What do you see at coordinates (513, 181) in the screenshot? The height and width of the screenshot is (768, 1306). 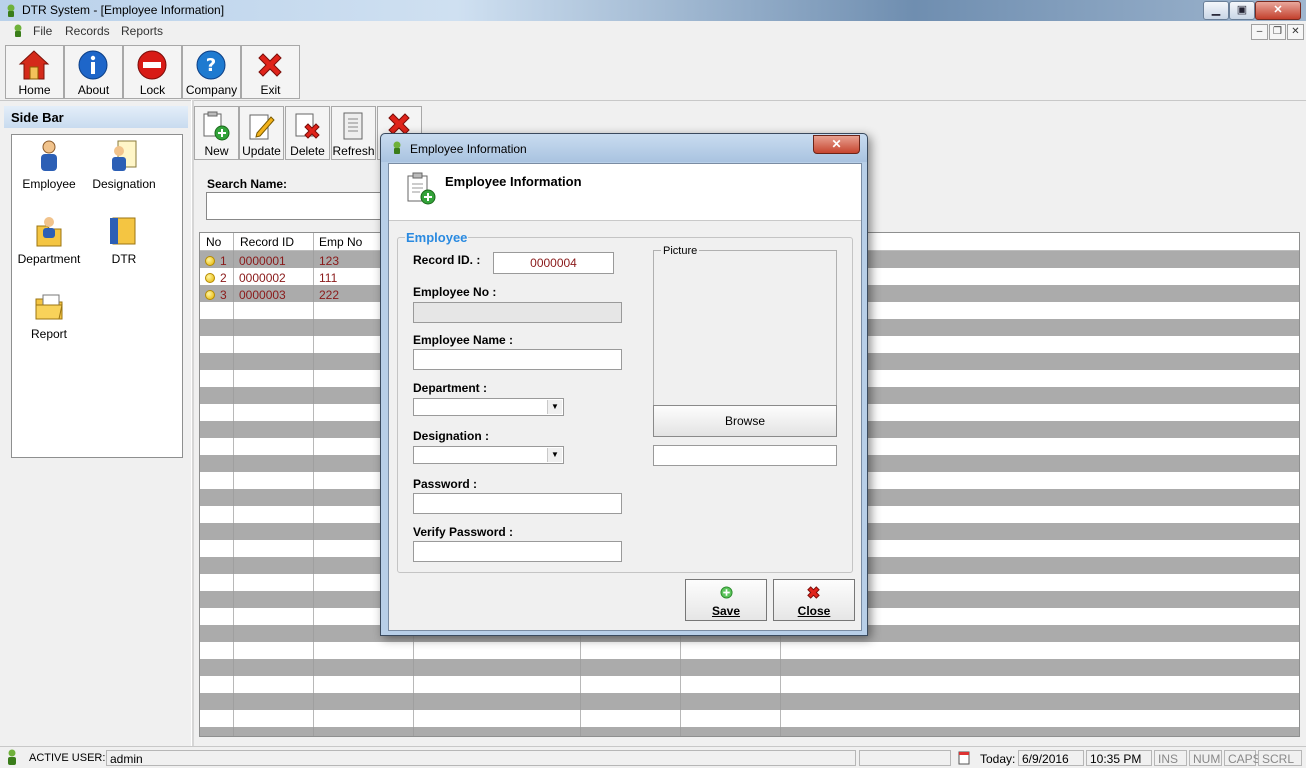 I see `dialog-heading: Employee Information` at bounding box center [513, 181].